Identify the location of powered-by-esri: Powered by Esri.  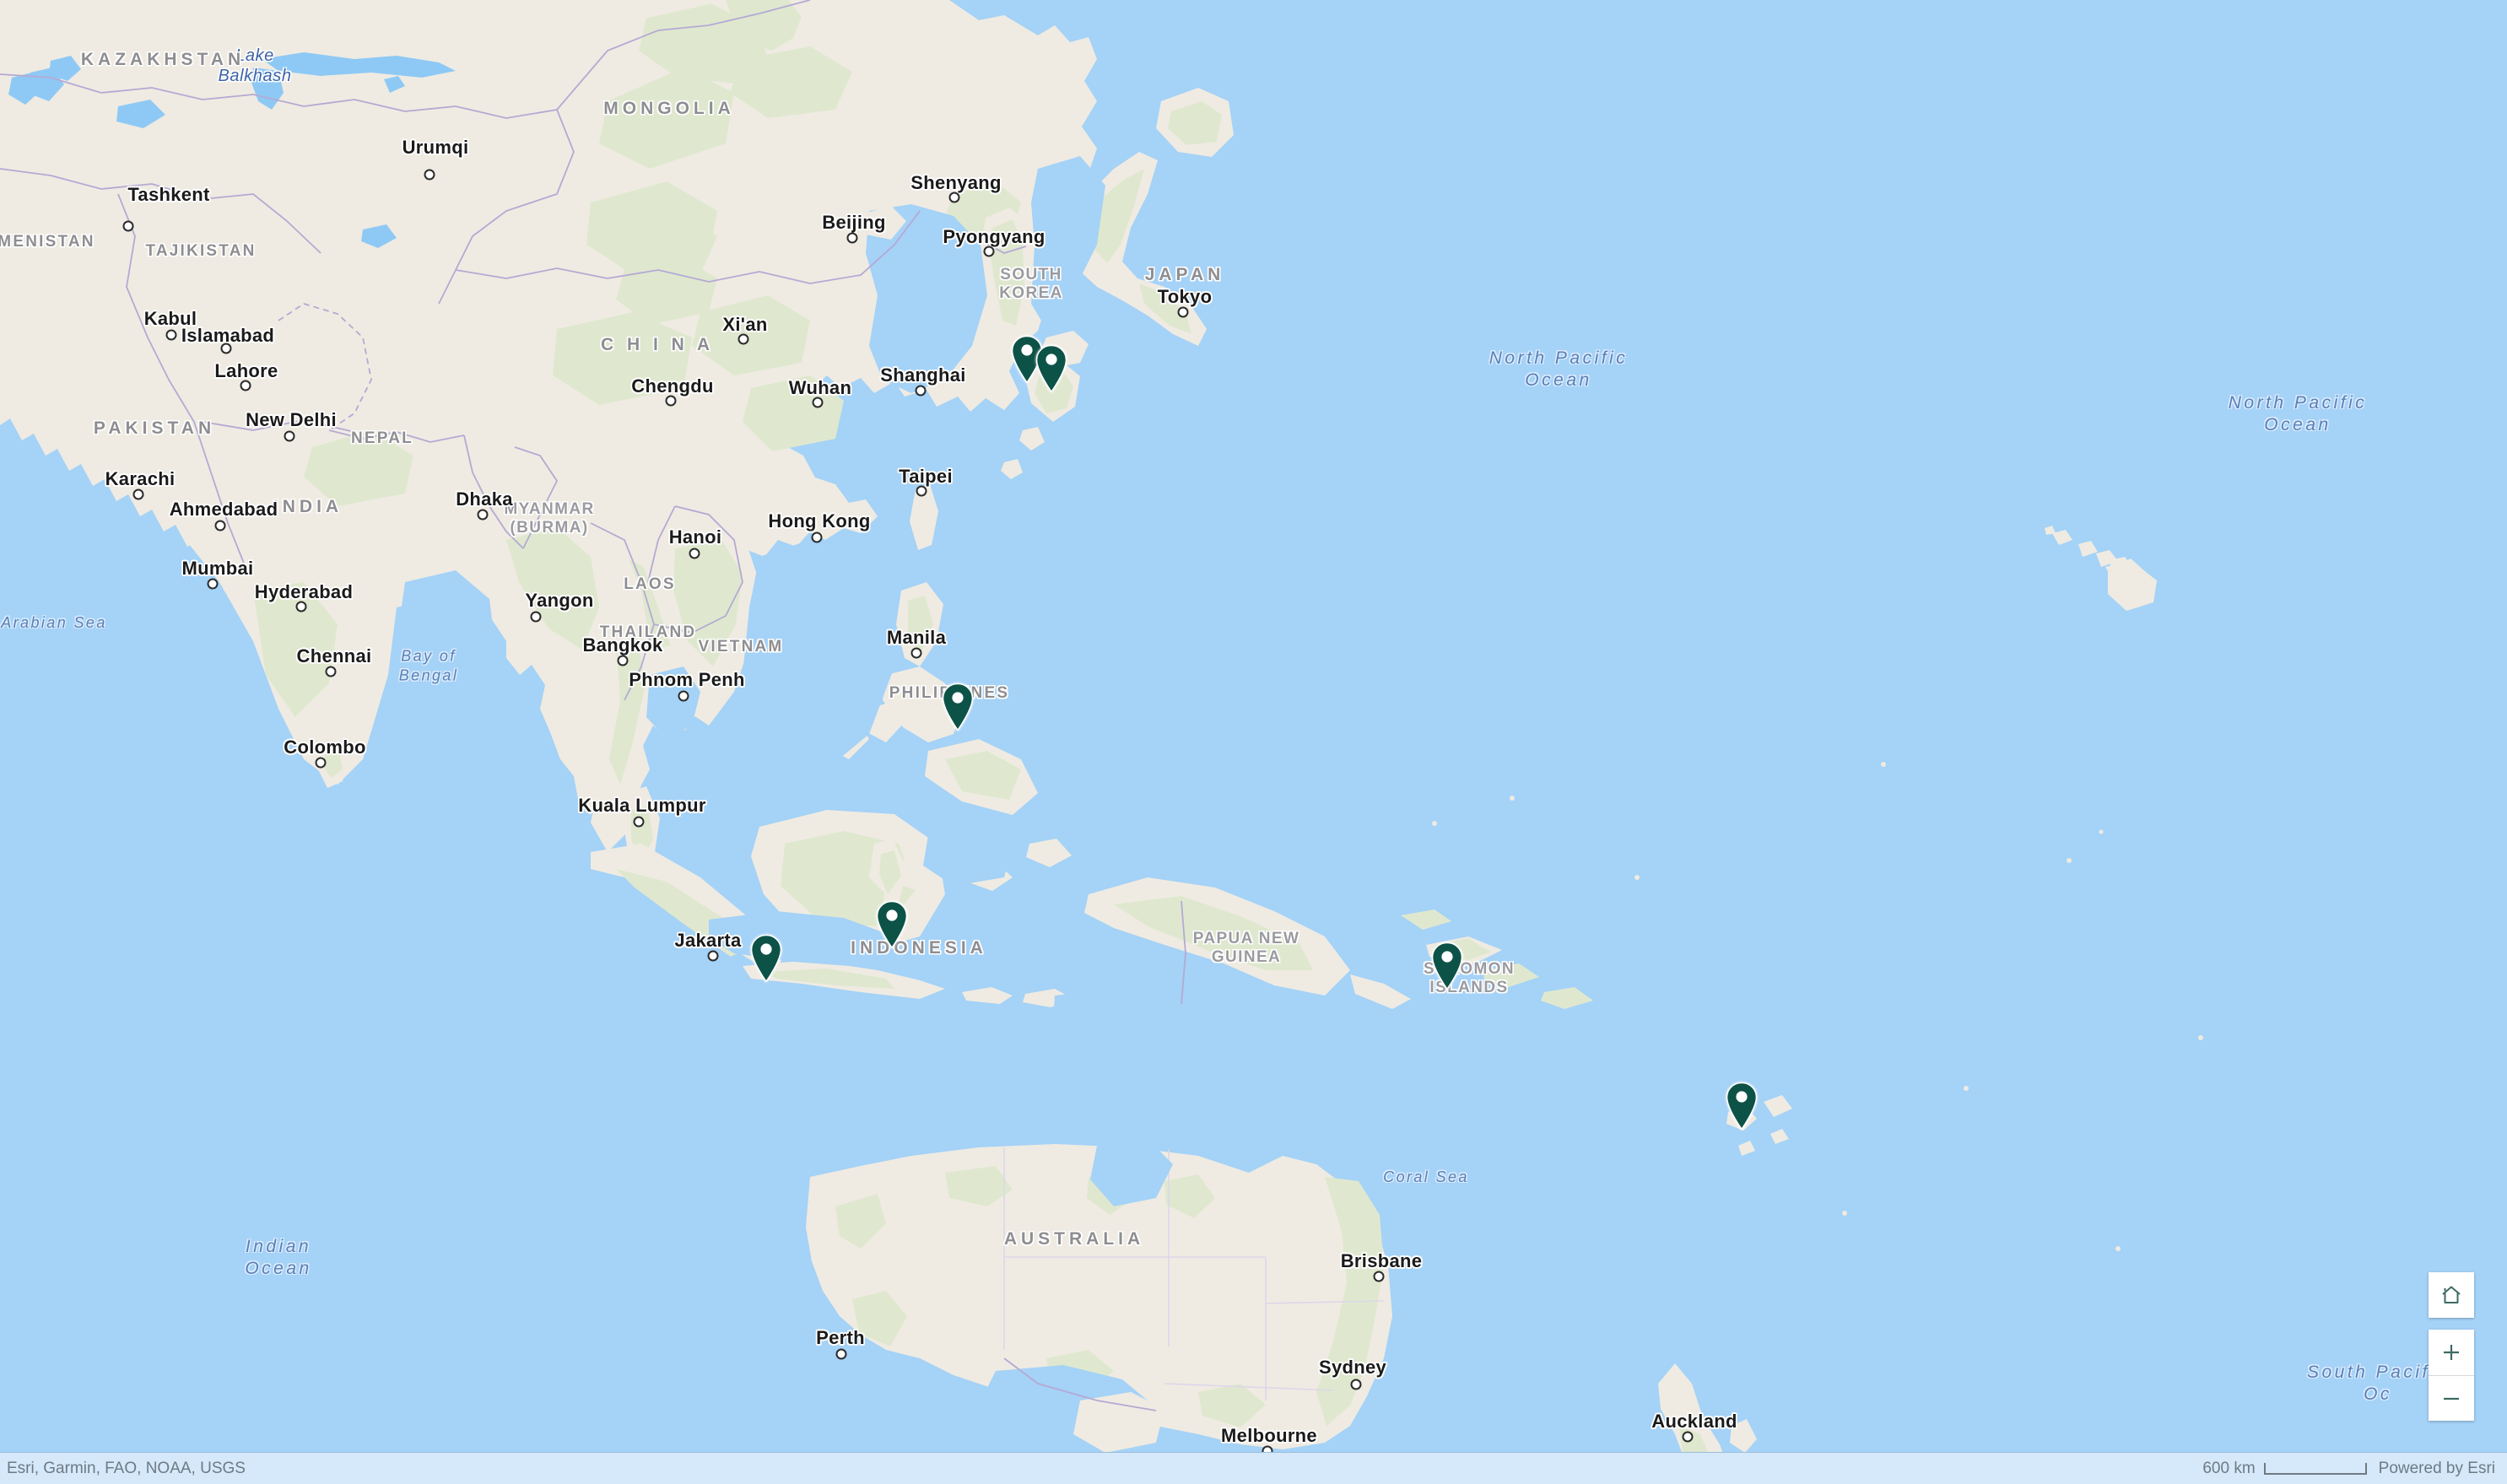
(2439, 1469).